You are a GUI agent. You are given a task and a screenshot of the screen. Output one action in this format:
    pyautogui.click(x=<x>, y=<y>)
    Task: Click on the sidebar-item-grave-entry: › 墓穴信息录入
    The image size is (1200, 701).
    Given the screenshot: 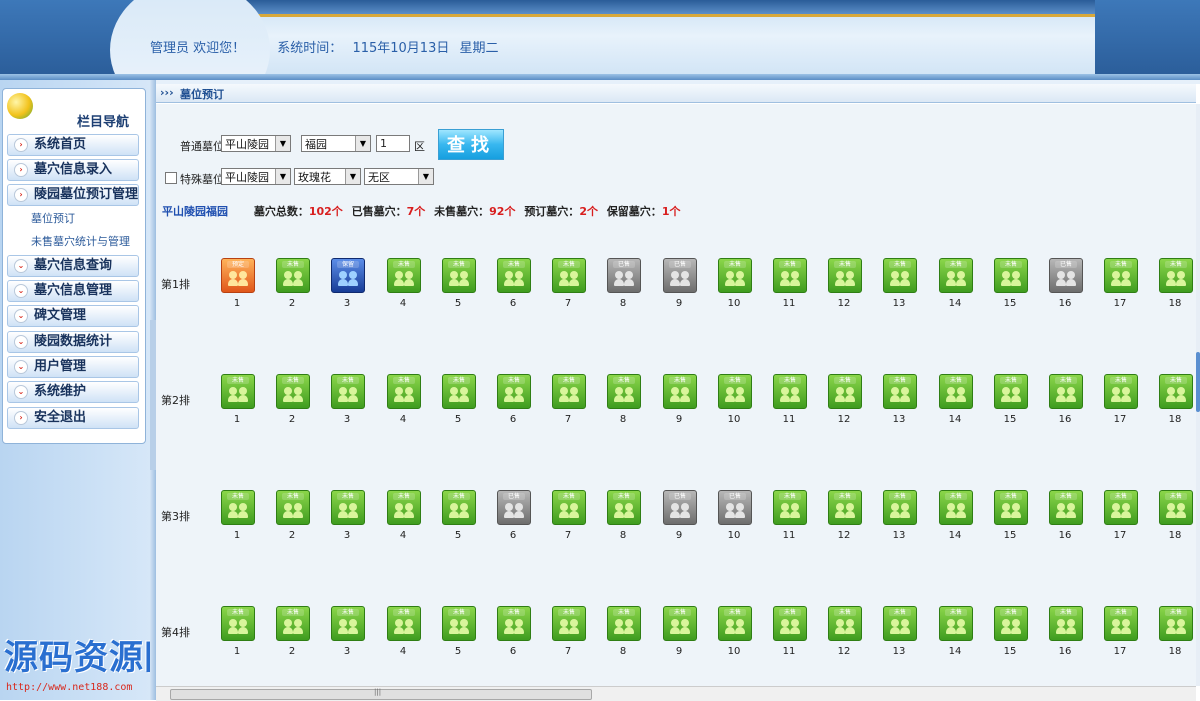 What is the action you would take?
    pyautogui.click(x=73, y=170)
    